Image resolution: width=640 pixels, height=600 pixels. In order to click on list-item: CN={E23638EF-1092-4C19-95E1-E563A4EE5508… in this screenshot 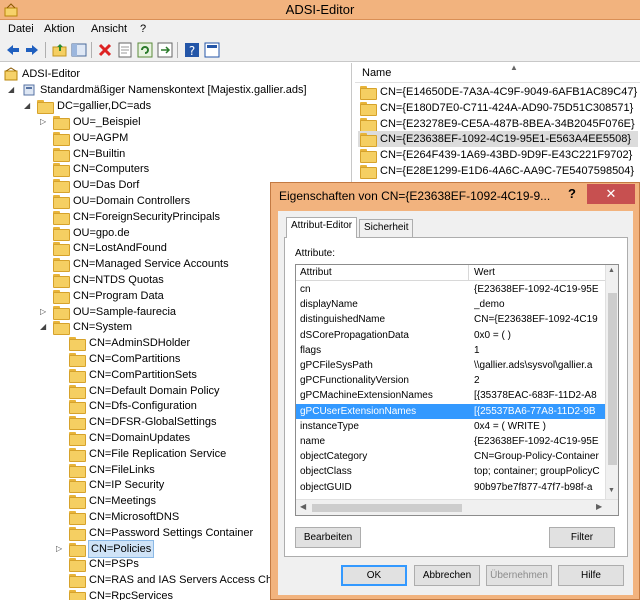, I will do `click(498, 139)`.